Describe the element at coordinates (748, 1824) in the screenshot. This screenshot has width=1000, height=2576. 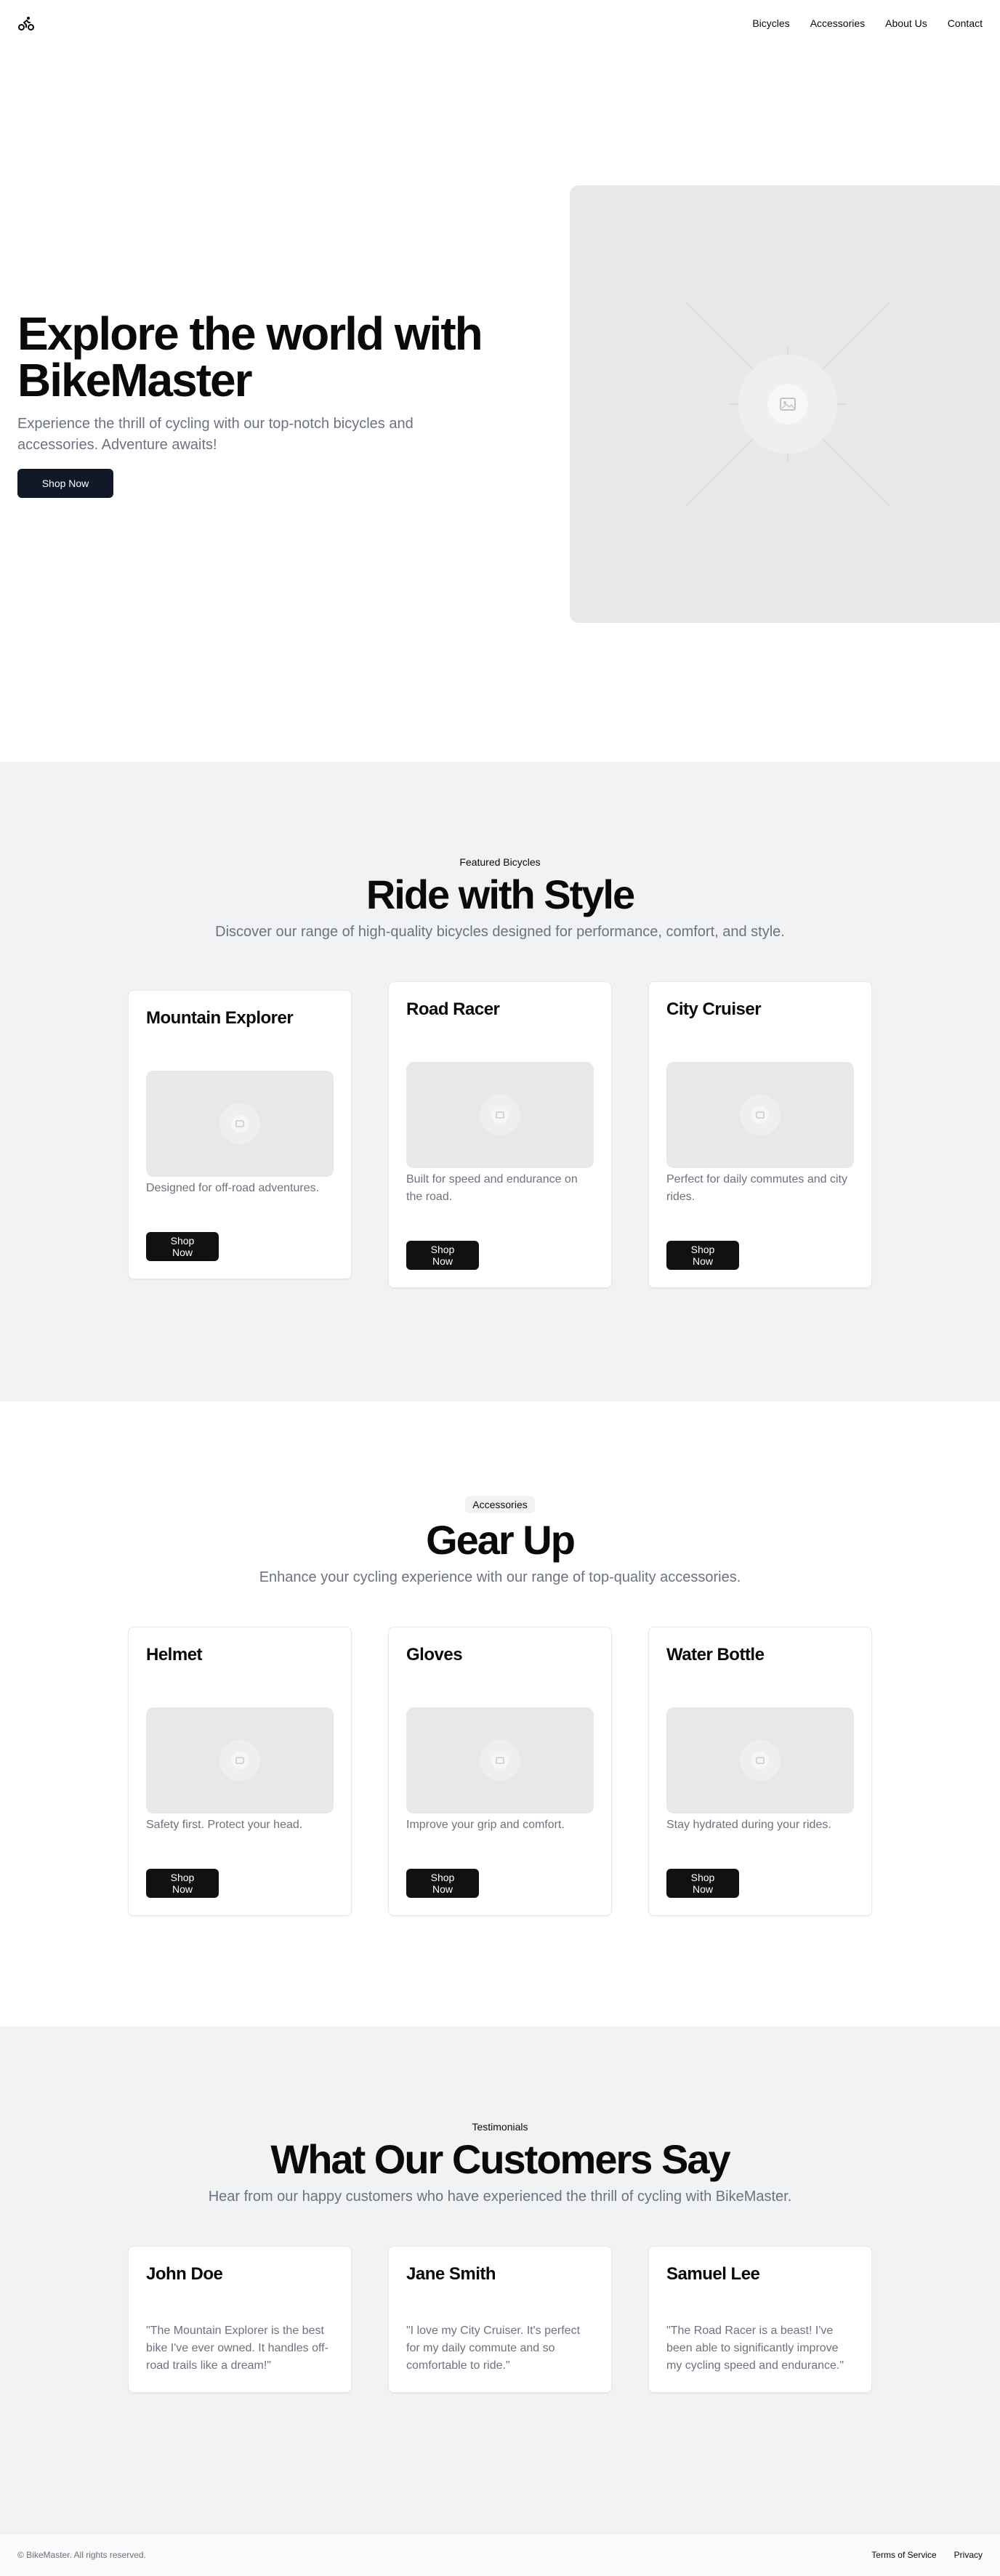
I see `card-description: Stay hydrated during your rides.` at that location.